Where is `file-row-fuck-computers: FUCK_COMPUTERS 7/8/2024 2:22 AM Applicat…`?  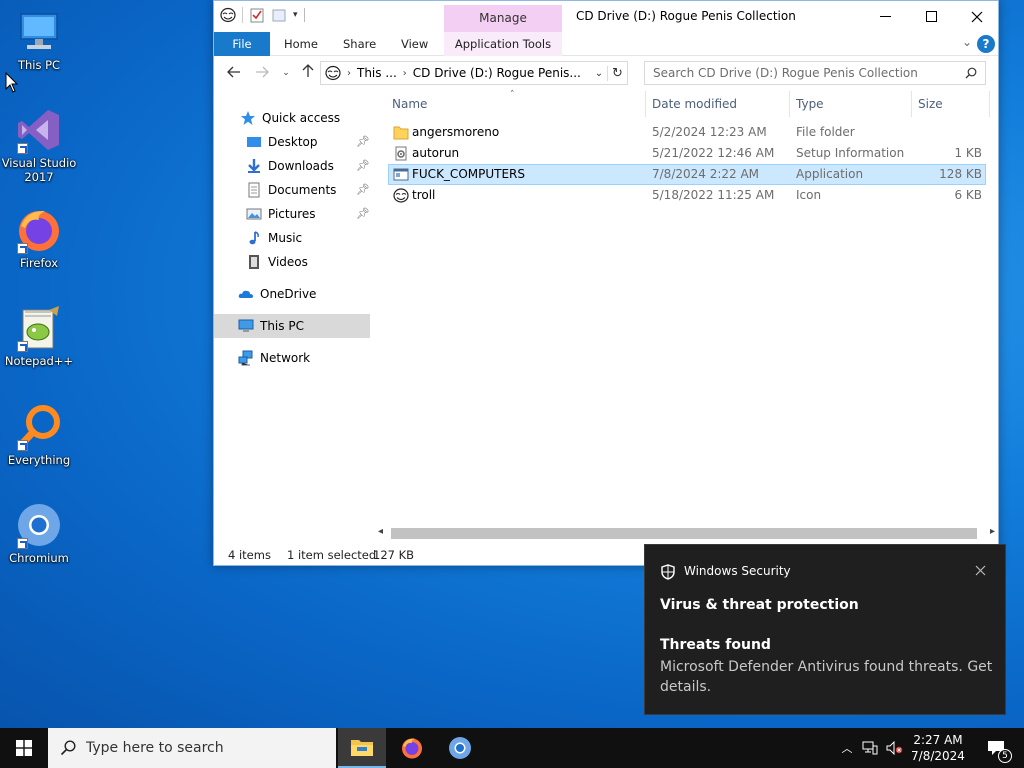 file-row-fuck-computers: FUCK_COMPUTERS 7/8/2024 2:22 AM Applicat… is located at coordinates (687, 174).